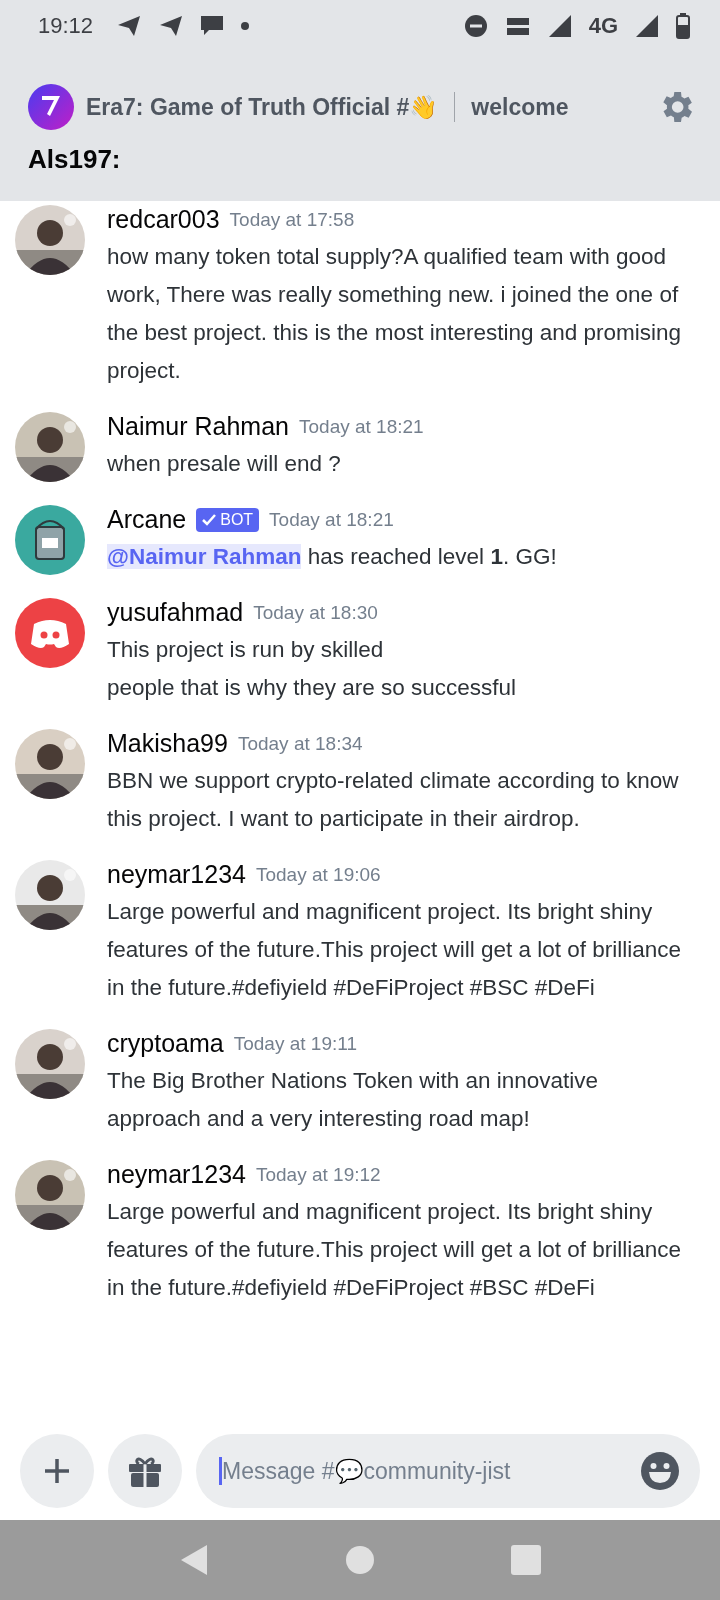 This screenshot has height=1600, width=720. I want to click on message-time: Today at 18:30, so click(315, 612).